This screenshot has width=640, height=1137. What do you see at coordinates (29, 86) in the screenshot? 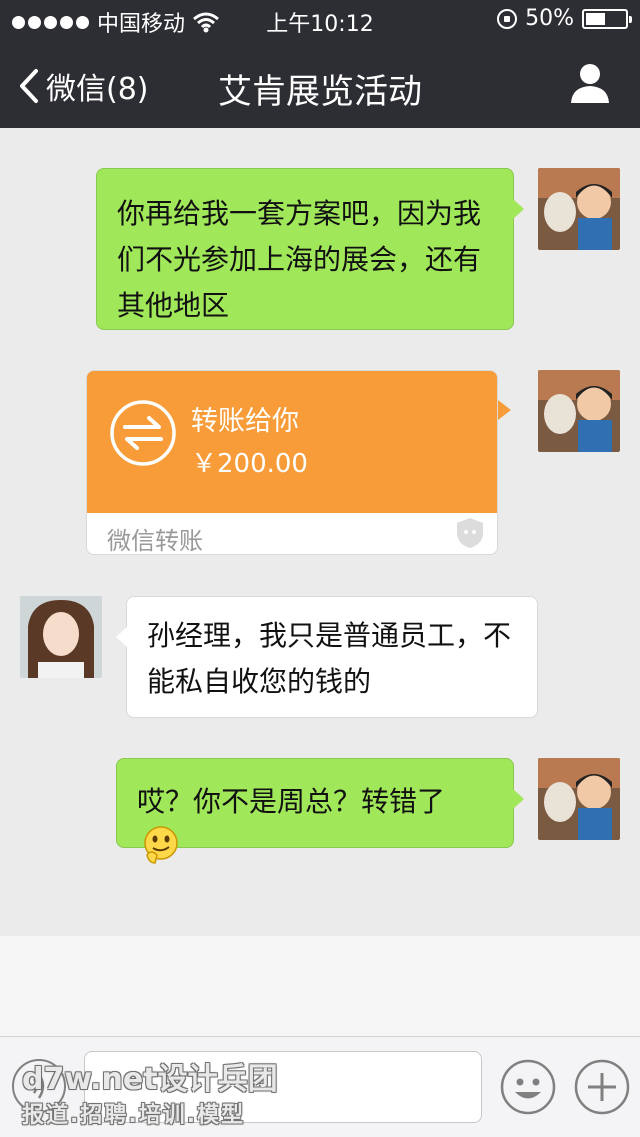
I see `chevron-left-icon` at bounding box center [29, 86].